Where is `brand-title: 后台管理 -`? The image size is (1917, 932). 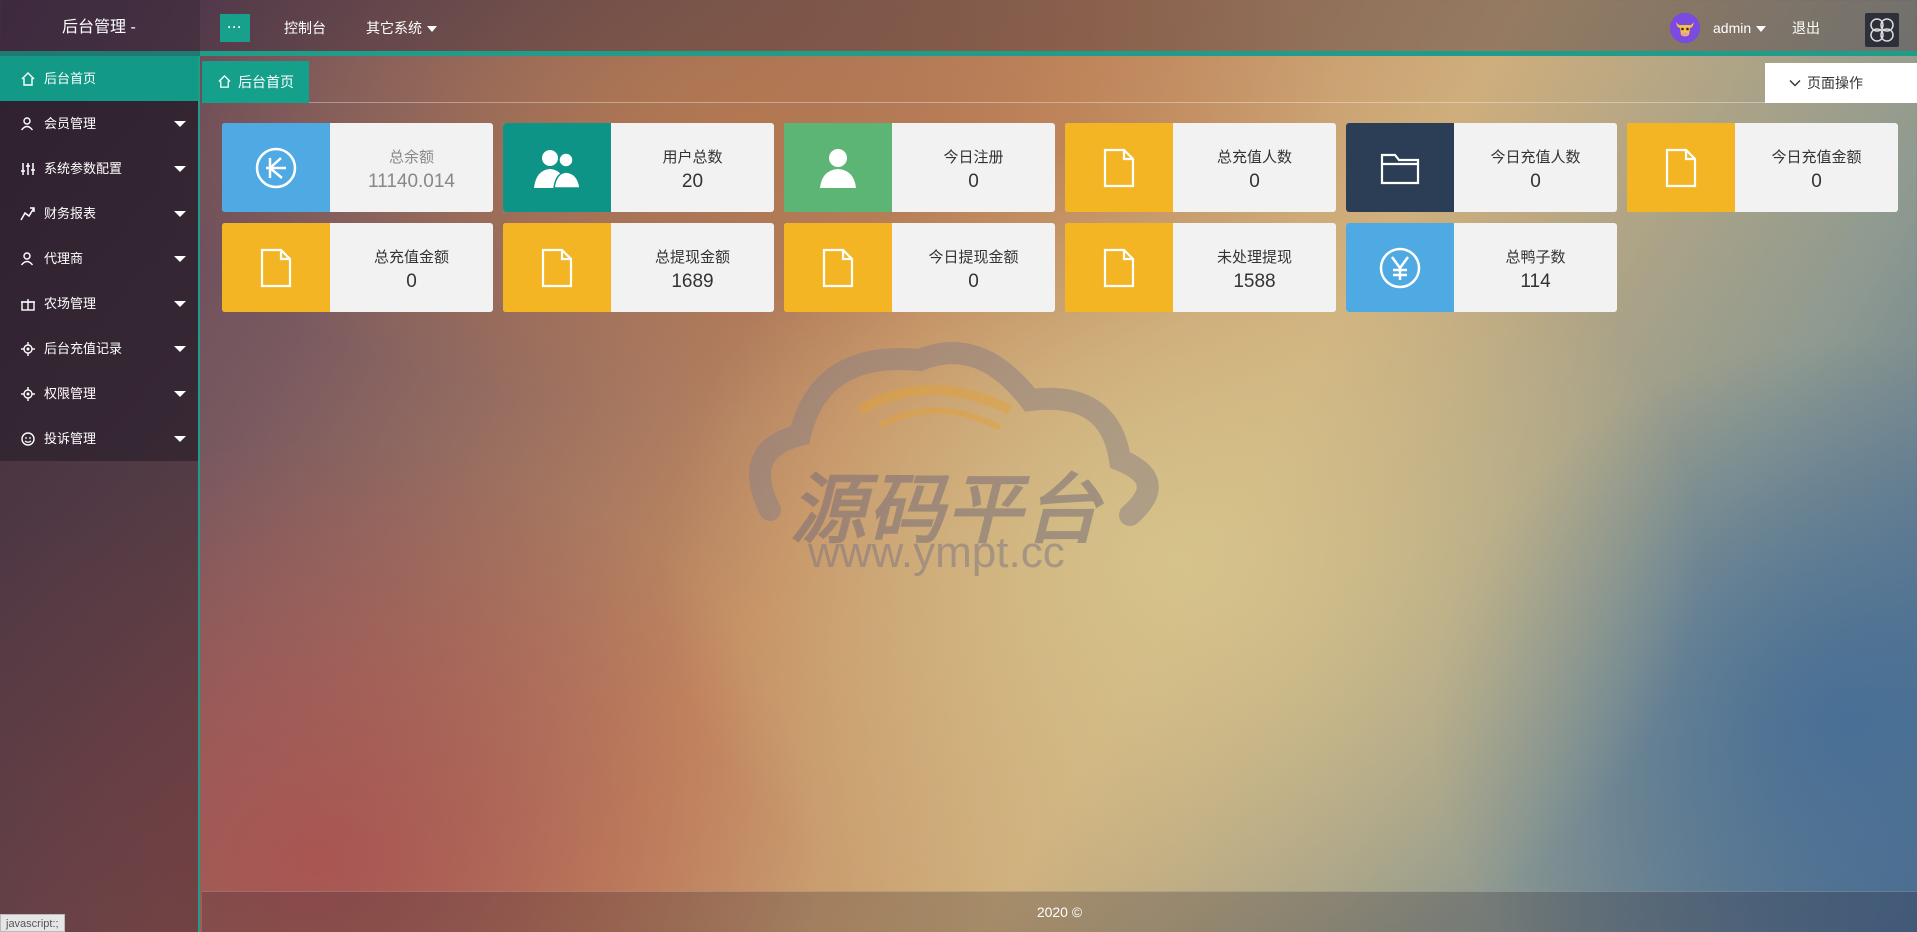 brand-title: 后台管理 - is located at coordinates (100, 28).